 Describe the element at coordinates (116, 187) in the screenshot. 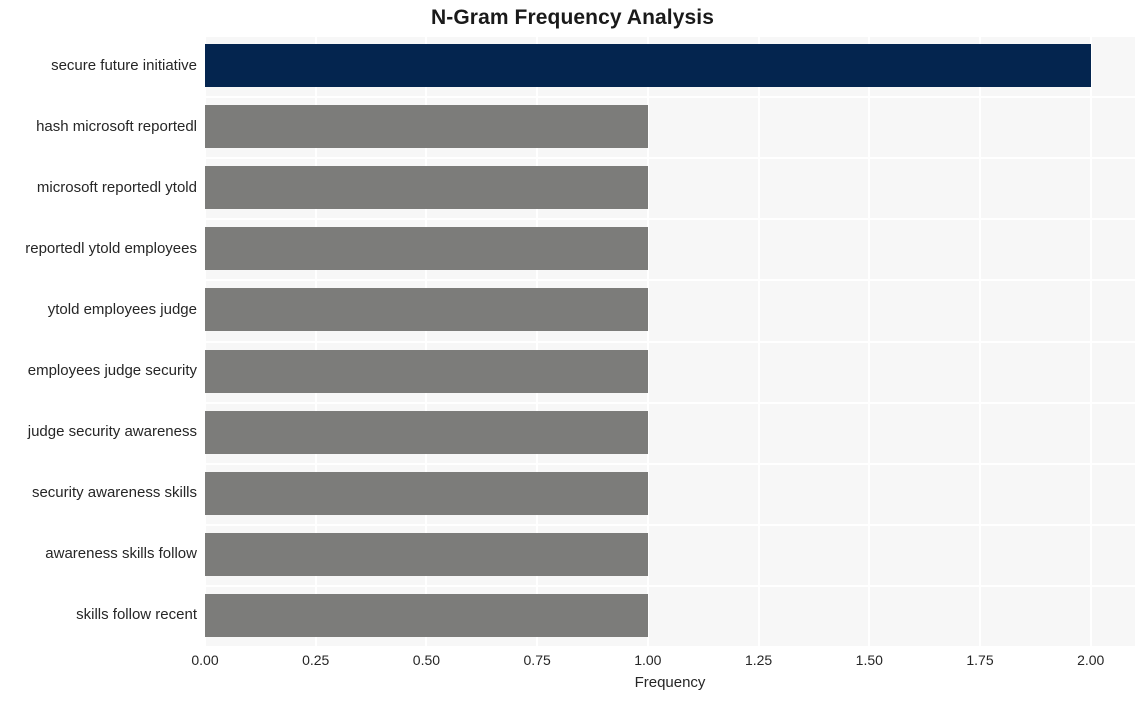

I see `y-axis-tick-label: microsoft reportedl ytold` at that location.